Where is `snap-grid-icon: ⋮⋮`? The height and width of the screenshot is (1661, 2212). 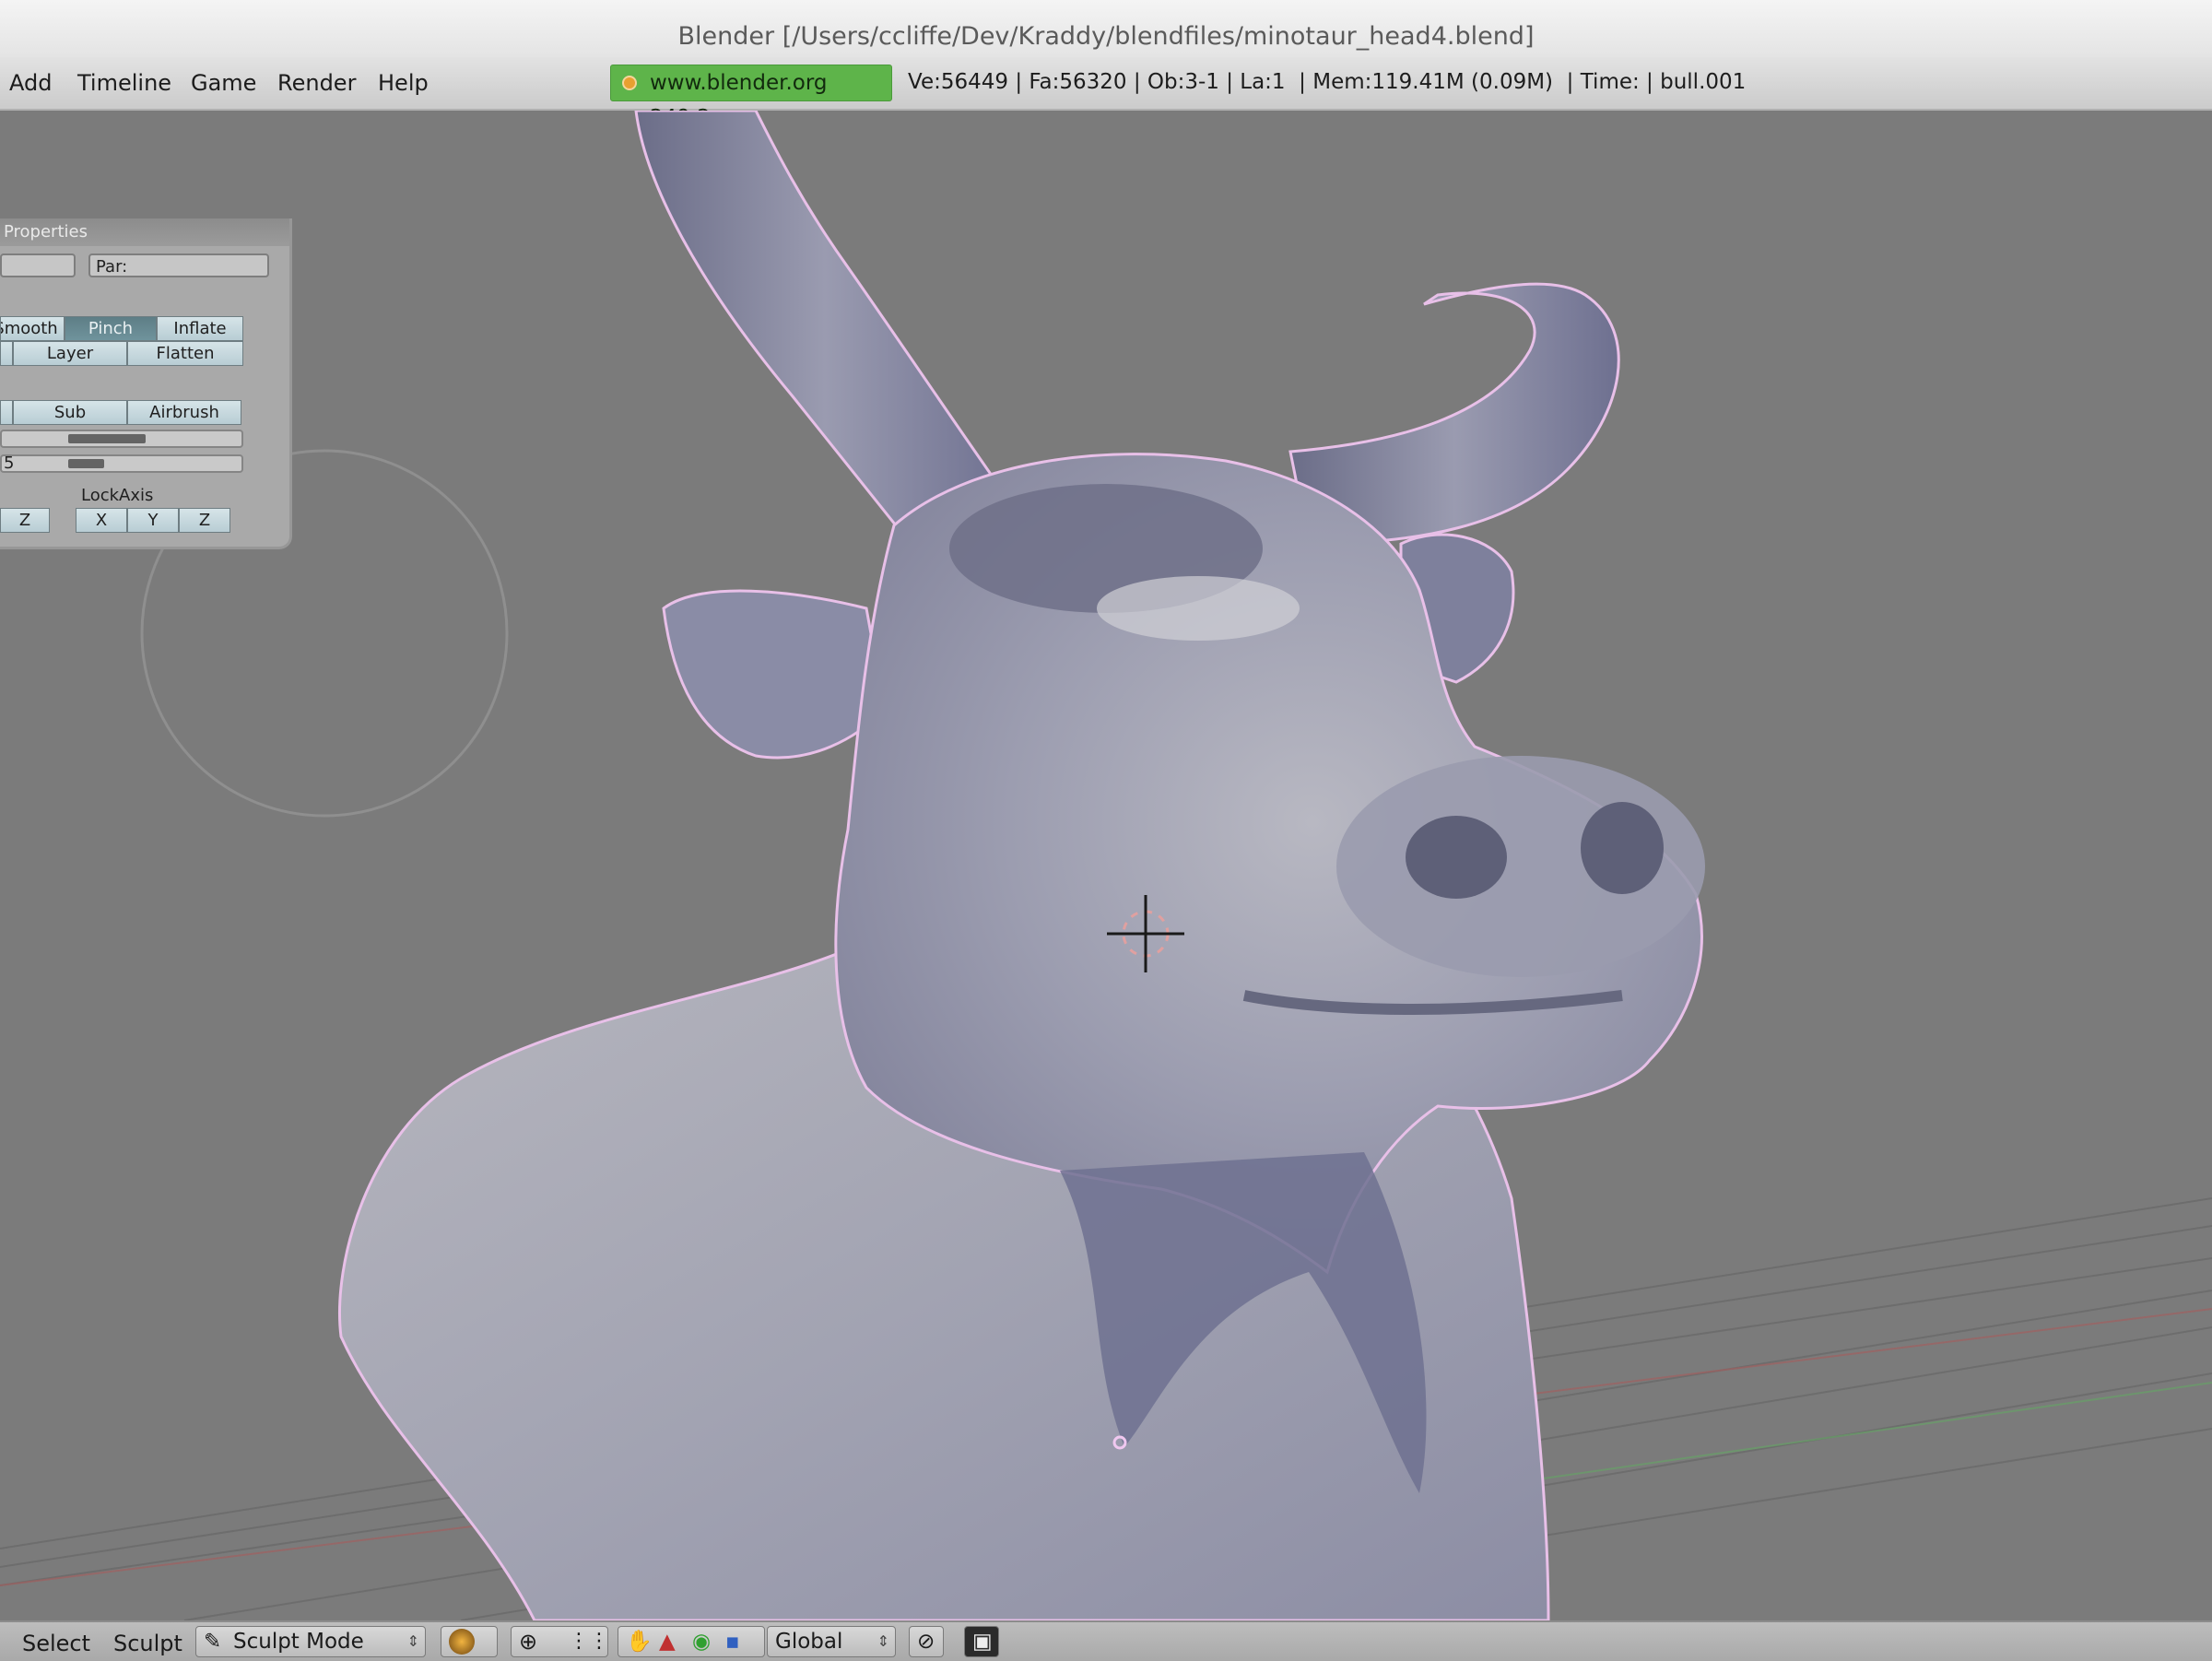 snap-grid-icon: ⋮⋮ is located at coordinates (589, 1641).